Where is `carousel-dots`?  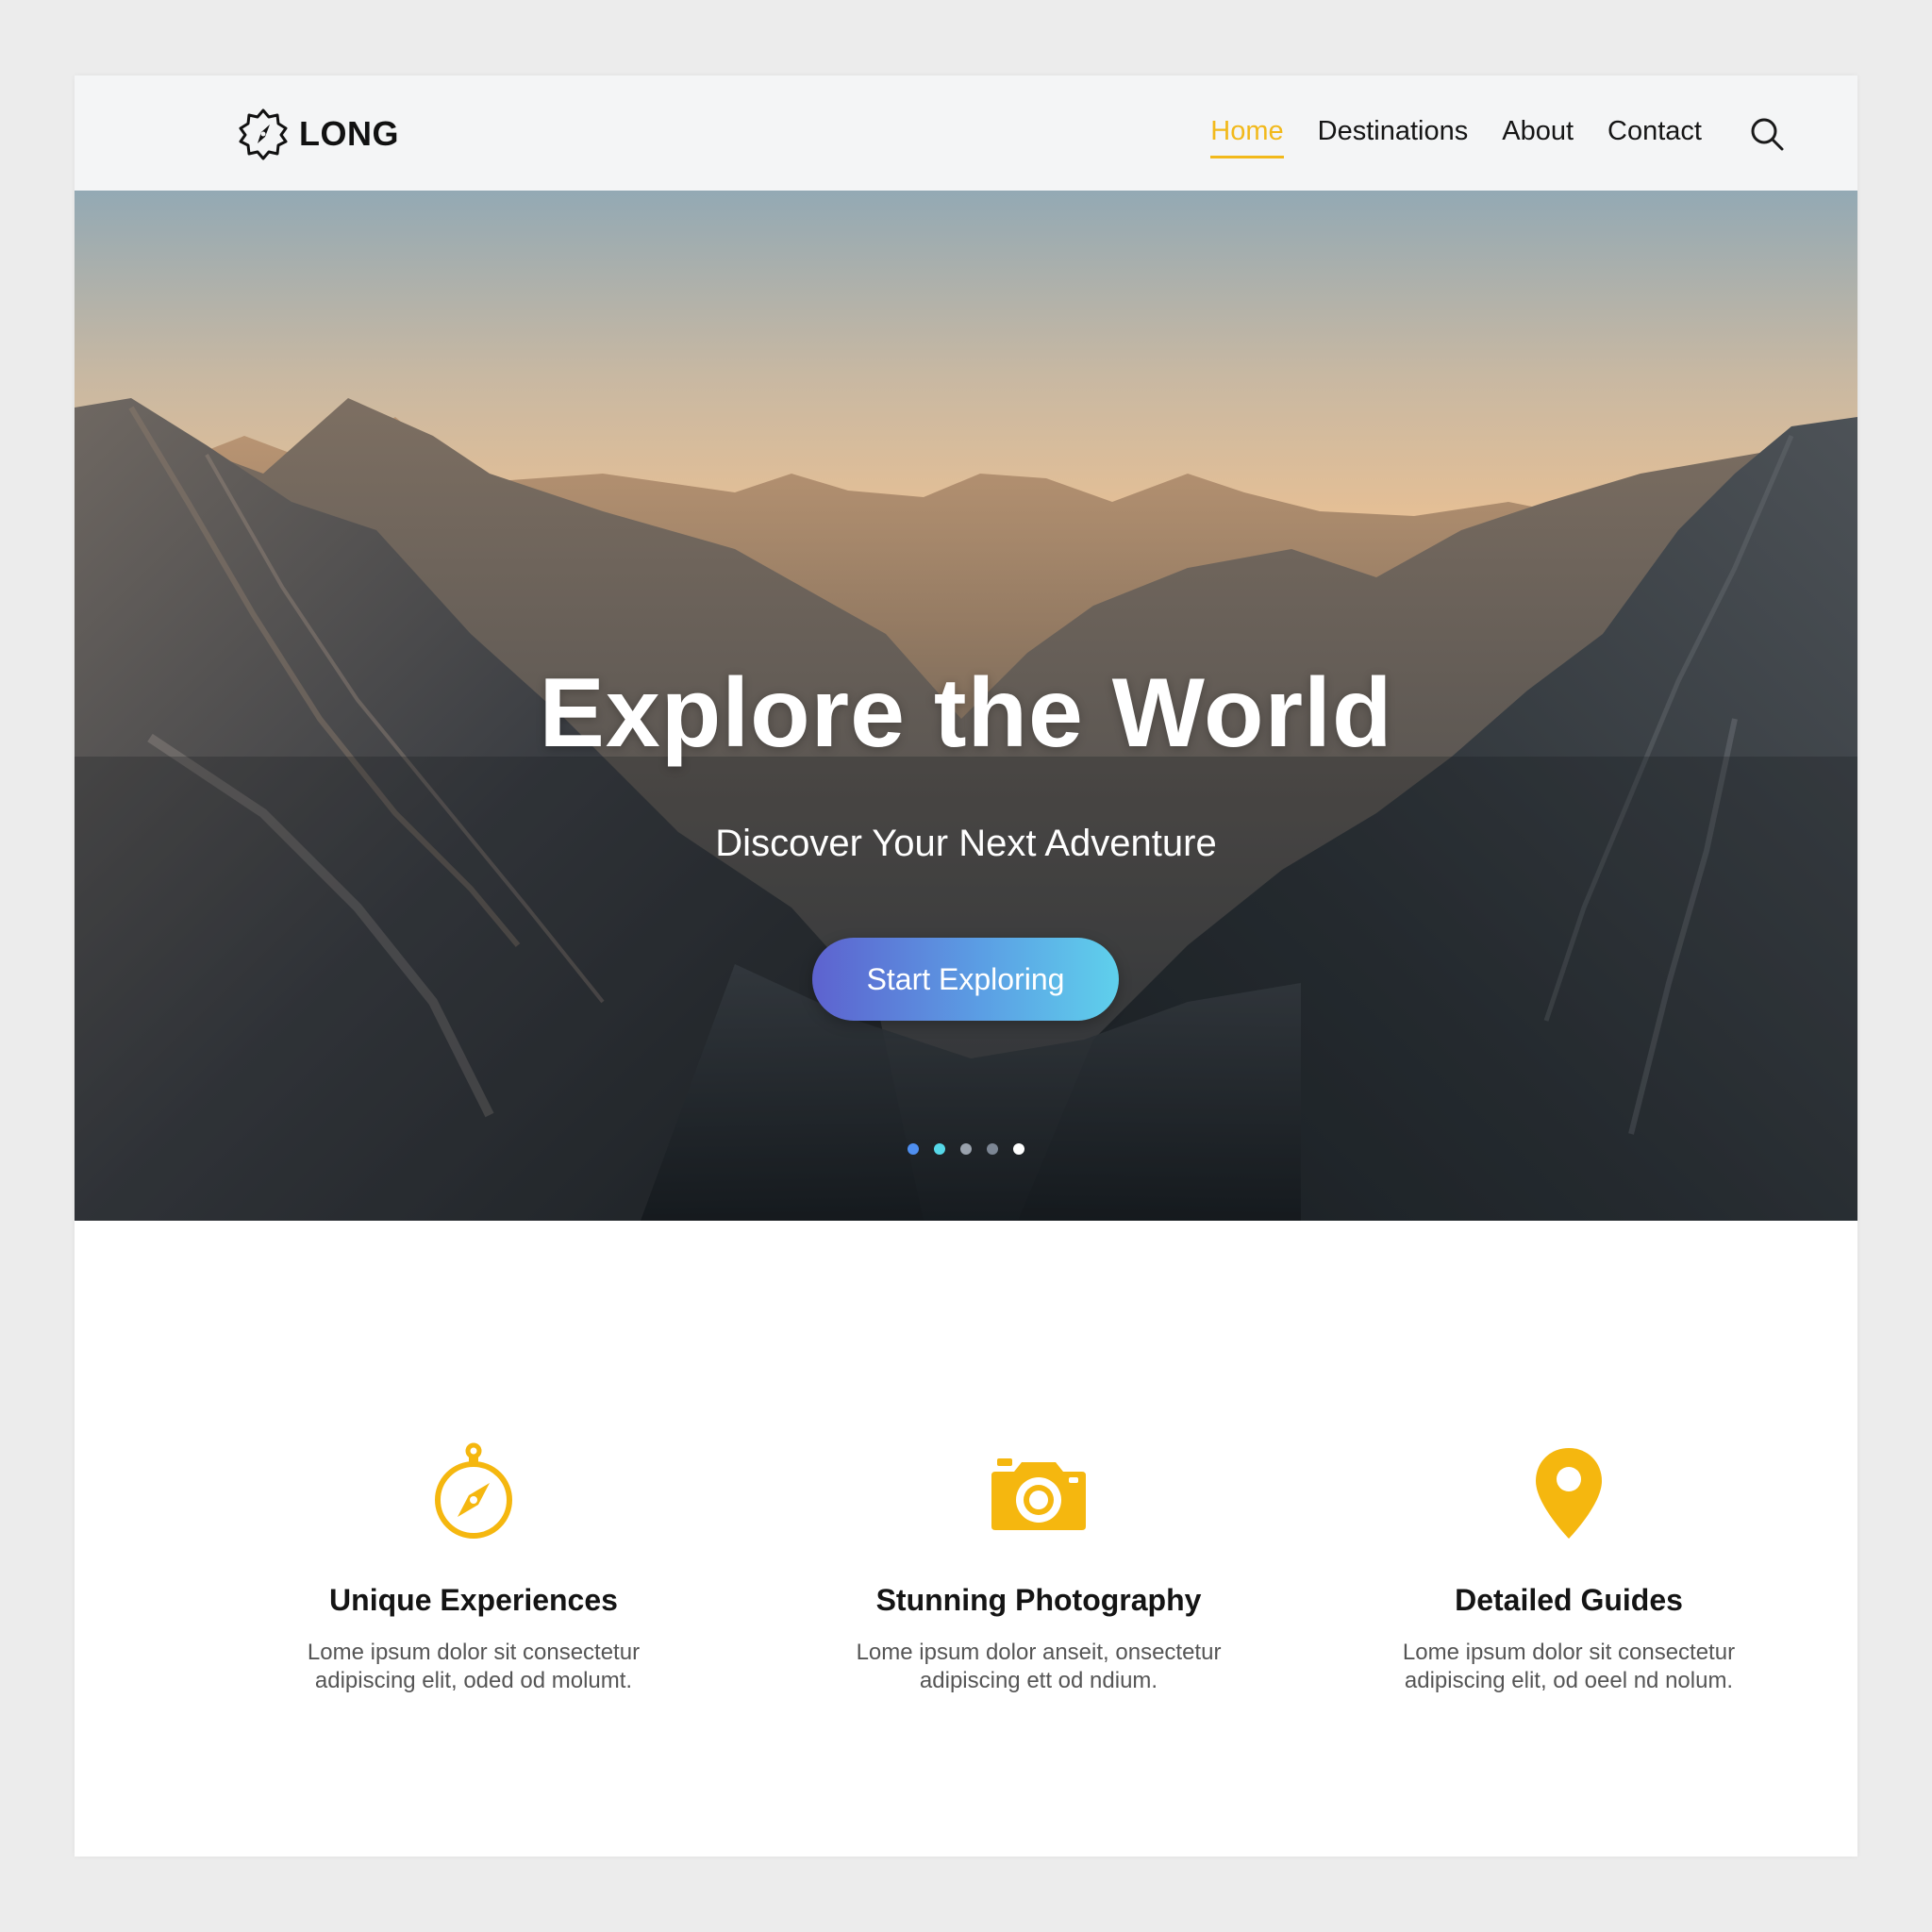
carousel-dots is located at coordinates (966, 1149).